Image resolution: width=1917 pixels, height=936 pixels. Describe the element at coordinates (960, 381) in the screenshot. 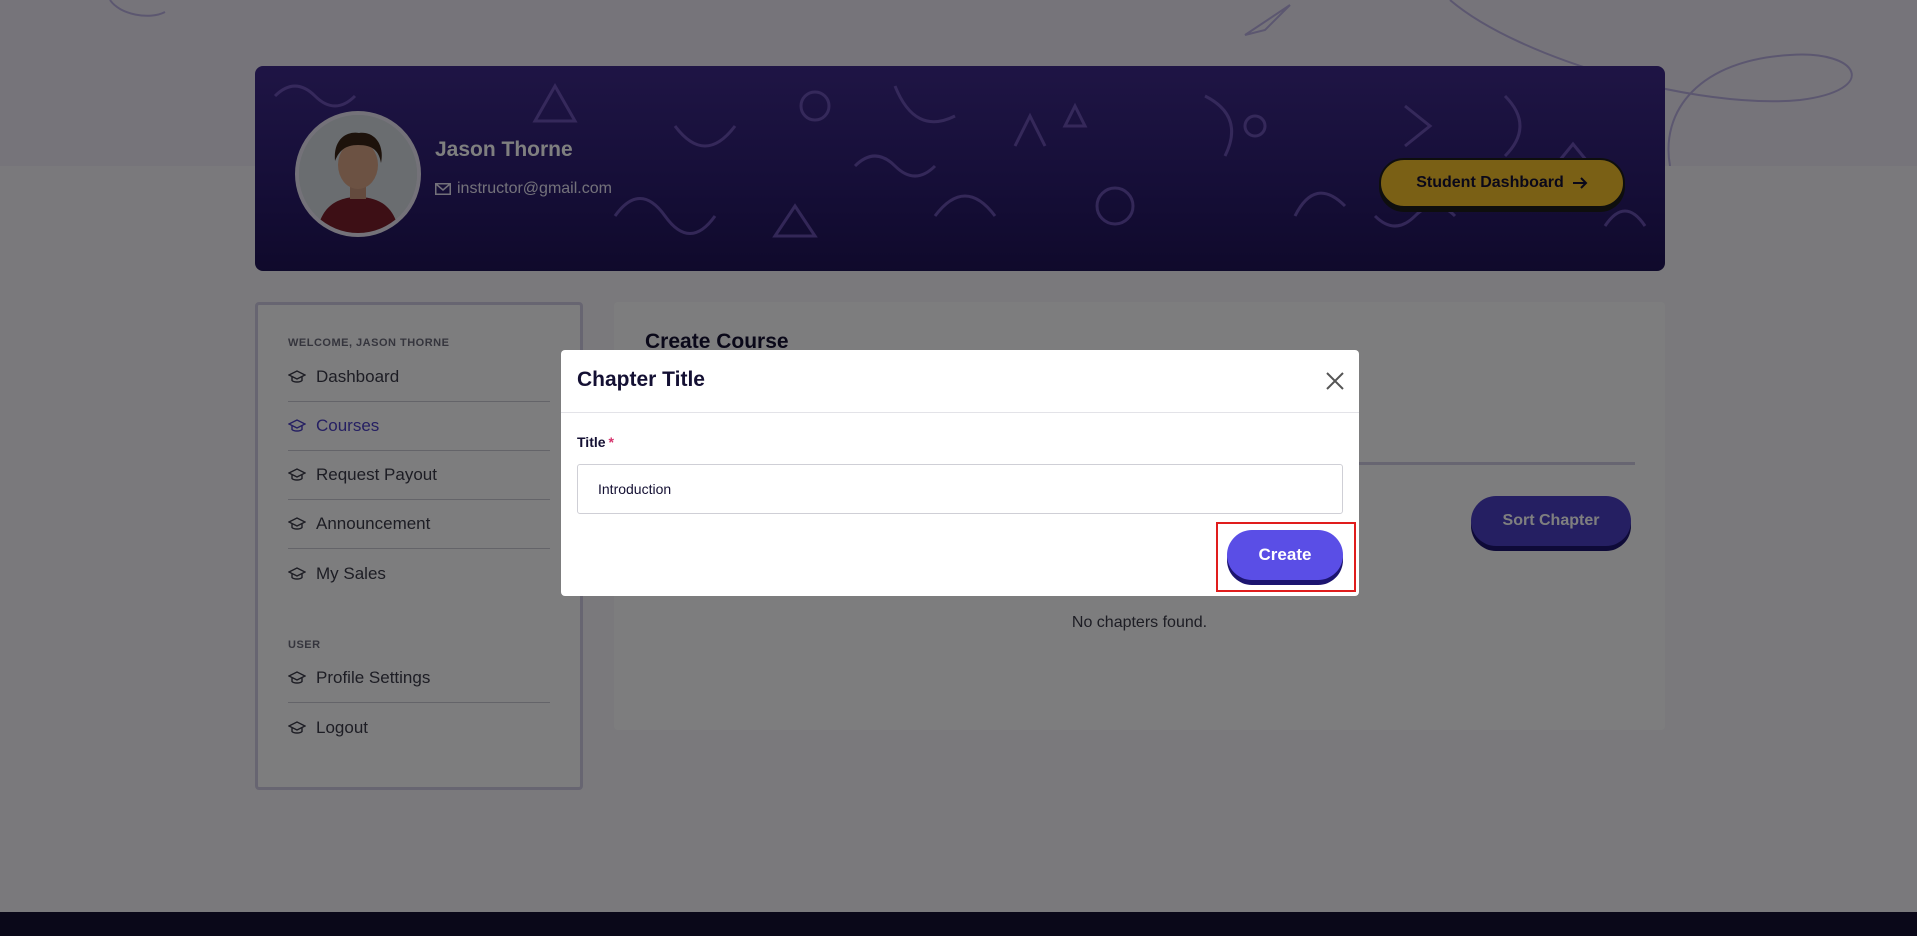

I see `modal-header: Chapter Title` at that location.